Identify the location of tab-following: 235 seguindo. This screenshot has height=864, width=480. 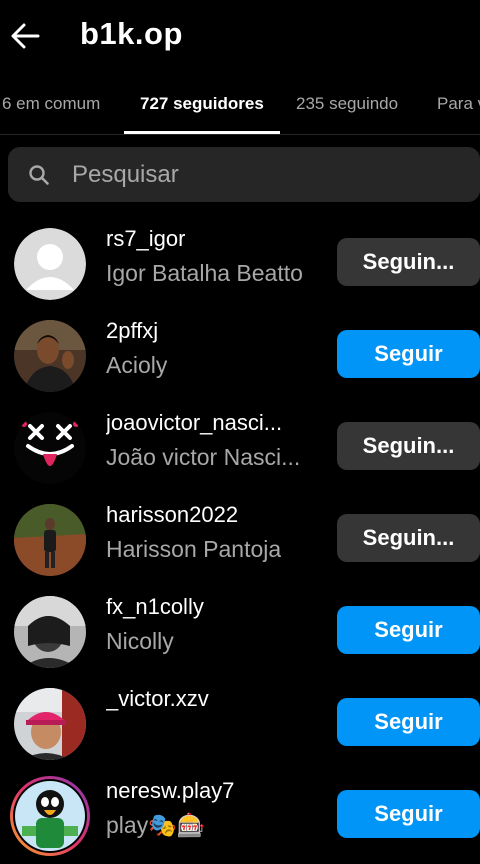
(347, 104).